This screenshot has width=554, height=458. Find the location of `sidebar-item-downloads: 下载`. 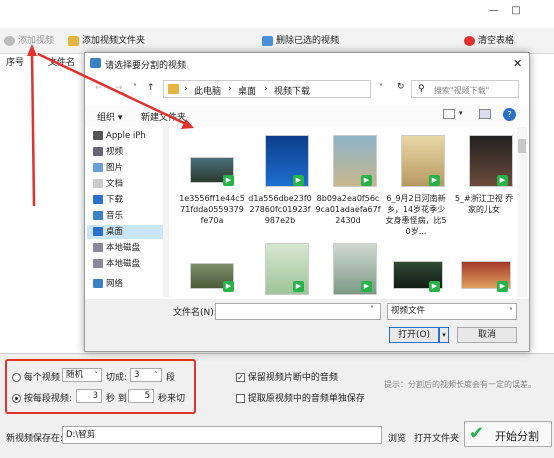

sidebar-item-downloads: 下载 is located at coordinates (108, 200).